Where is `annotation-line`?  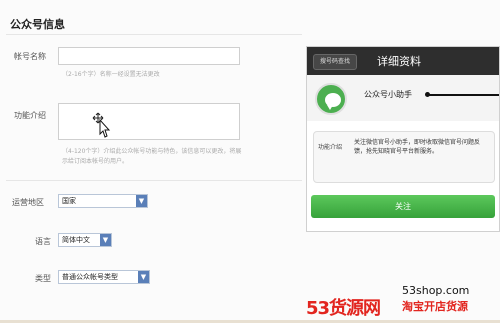
annotation-line is located at coordinates (464, 95).